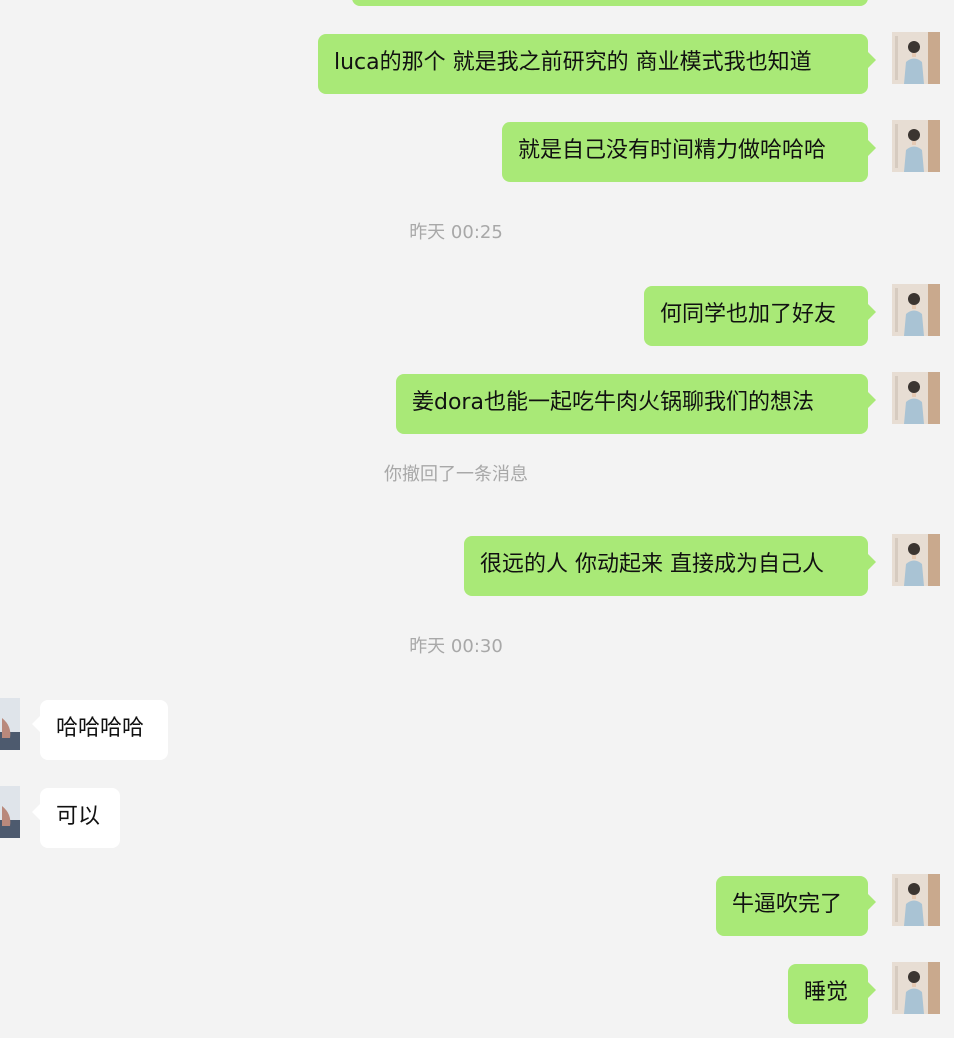  What do you see at coordinates (610, 3) in the screenshot?
I see `previous-message-bubble` at bounding box center [610, 3].